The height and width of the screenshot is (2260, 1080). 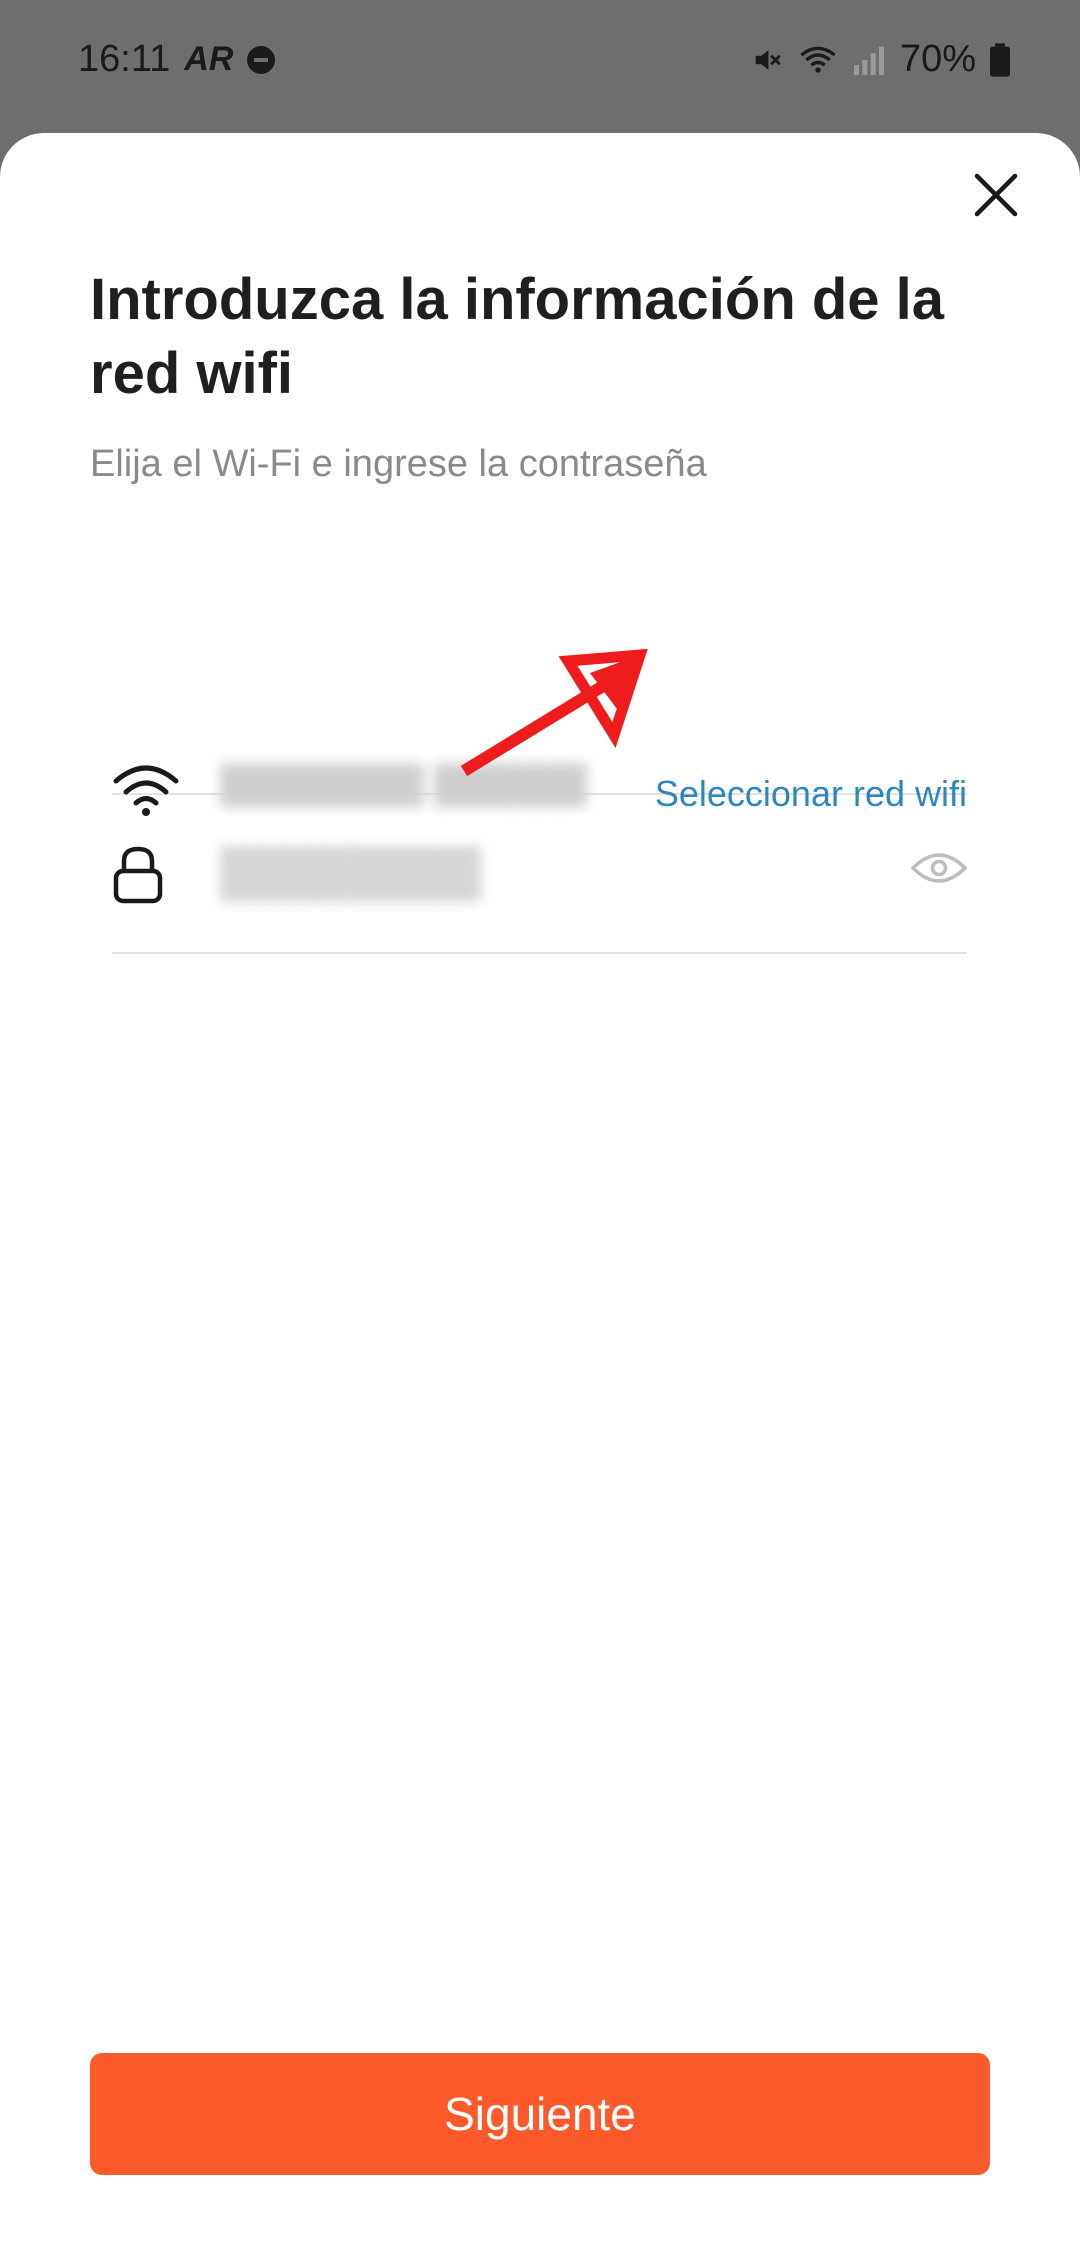 I want to click on status-right: 70%, so click(x=880, y=59).